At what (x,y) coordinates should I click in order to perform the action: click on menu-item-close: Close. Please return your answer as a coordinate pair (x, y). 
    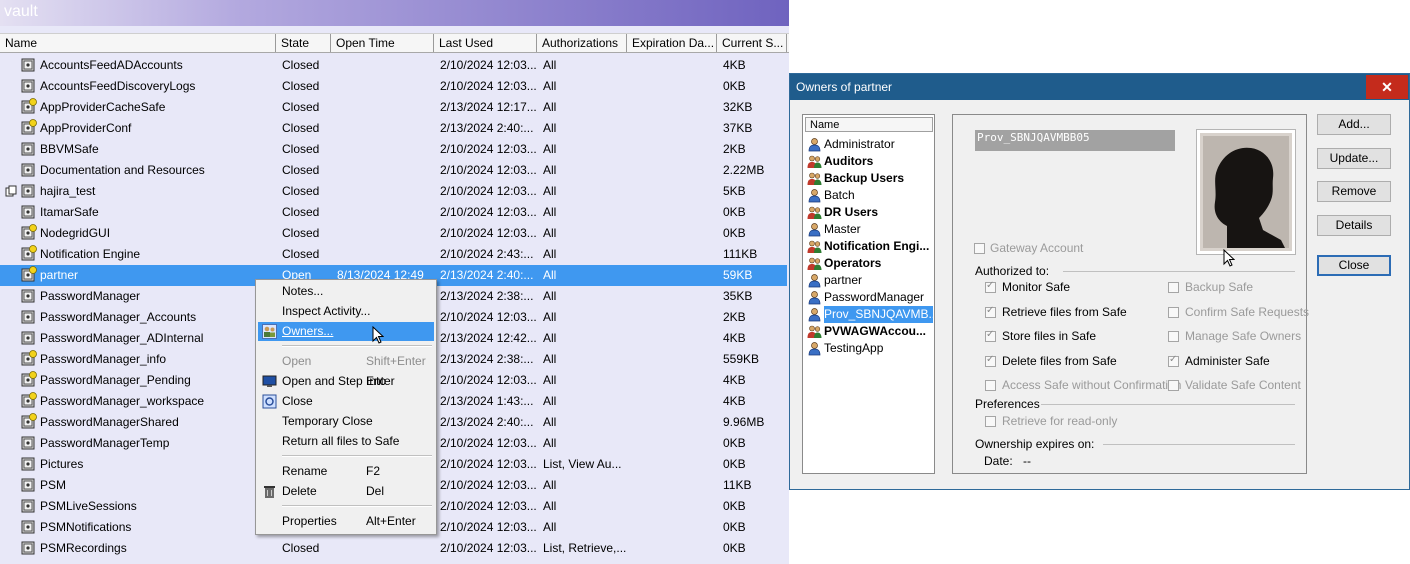
    Looking at the image, I should click on (346, 401).